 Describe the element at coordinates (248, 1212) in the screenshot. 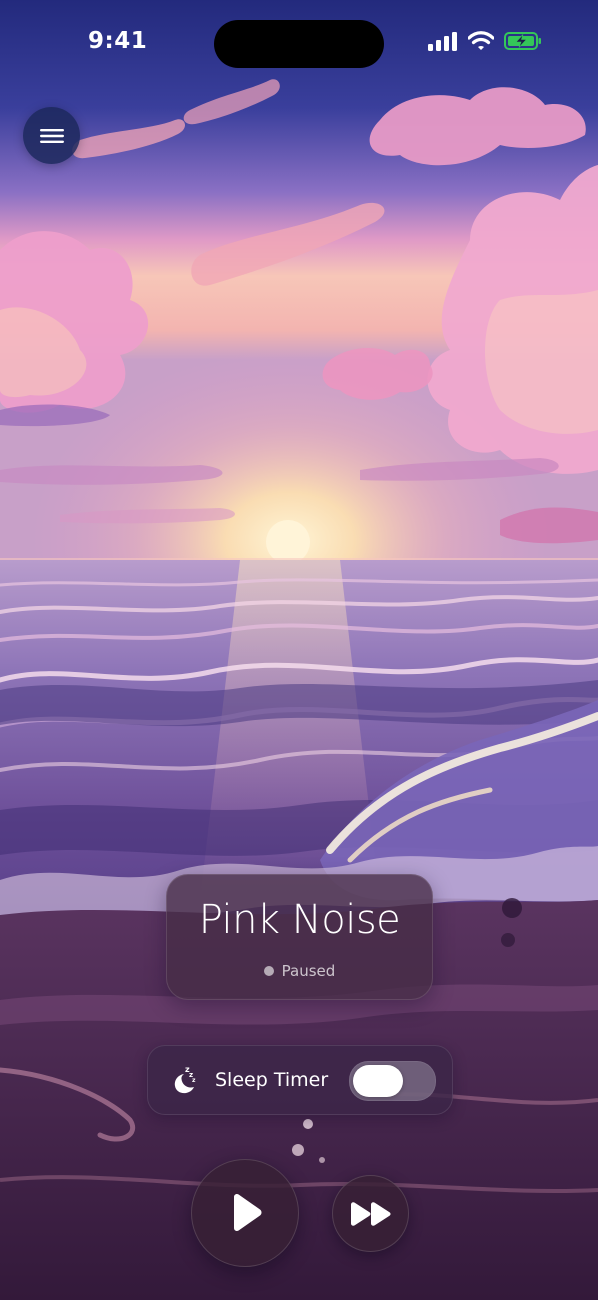

I see `play-icon` at that location.